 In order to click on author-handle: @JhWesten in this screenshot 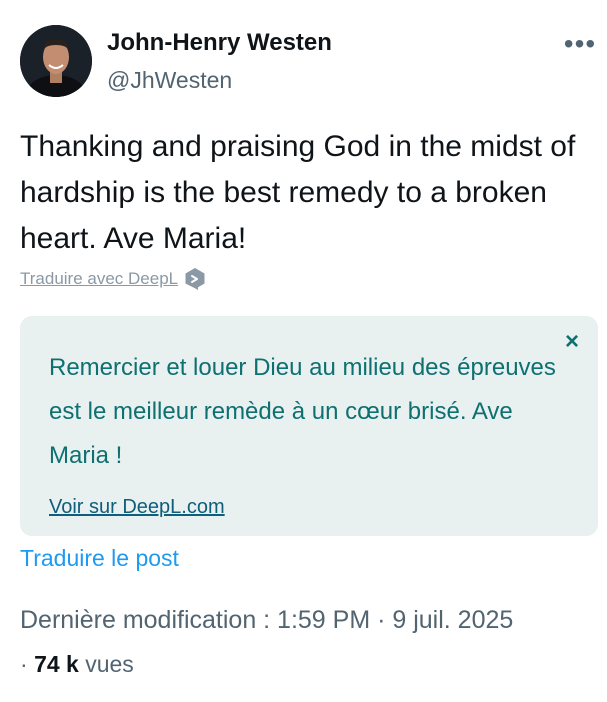, I will do `click(169, 80)`.